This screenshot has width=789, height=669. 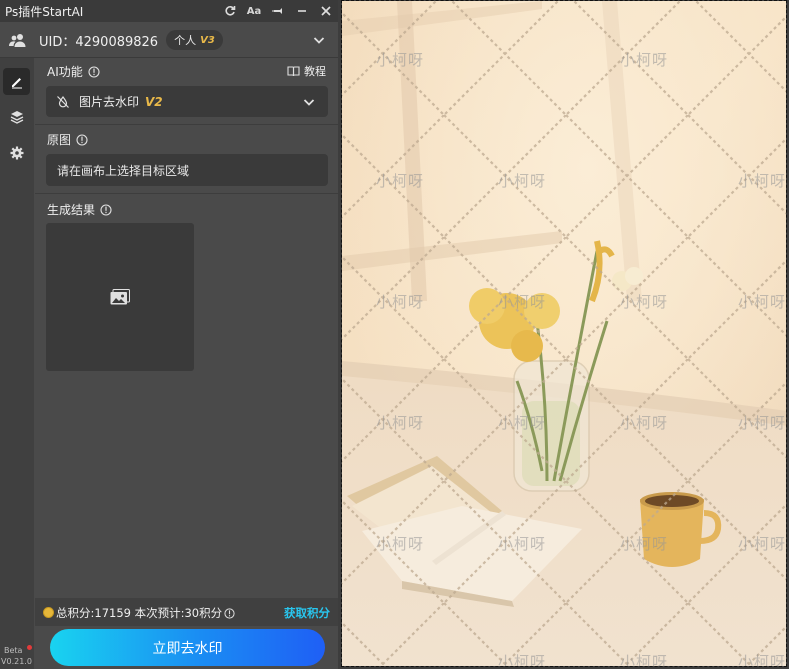 I want to click on refresh-icon, so click(x=230, y=11).